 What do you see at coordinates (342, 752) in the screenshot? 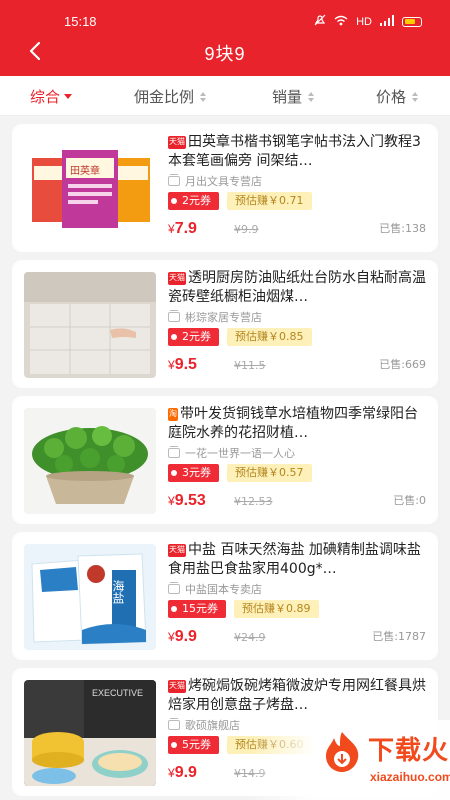
I see `flame-logo-icon` at bounding box center [342, 752].